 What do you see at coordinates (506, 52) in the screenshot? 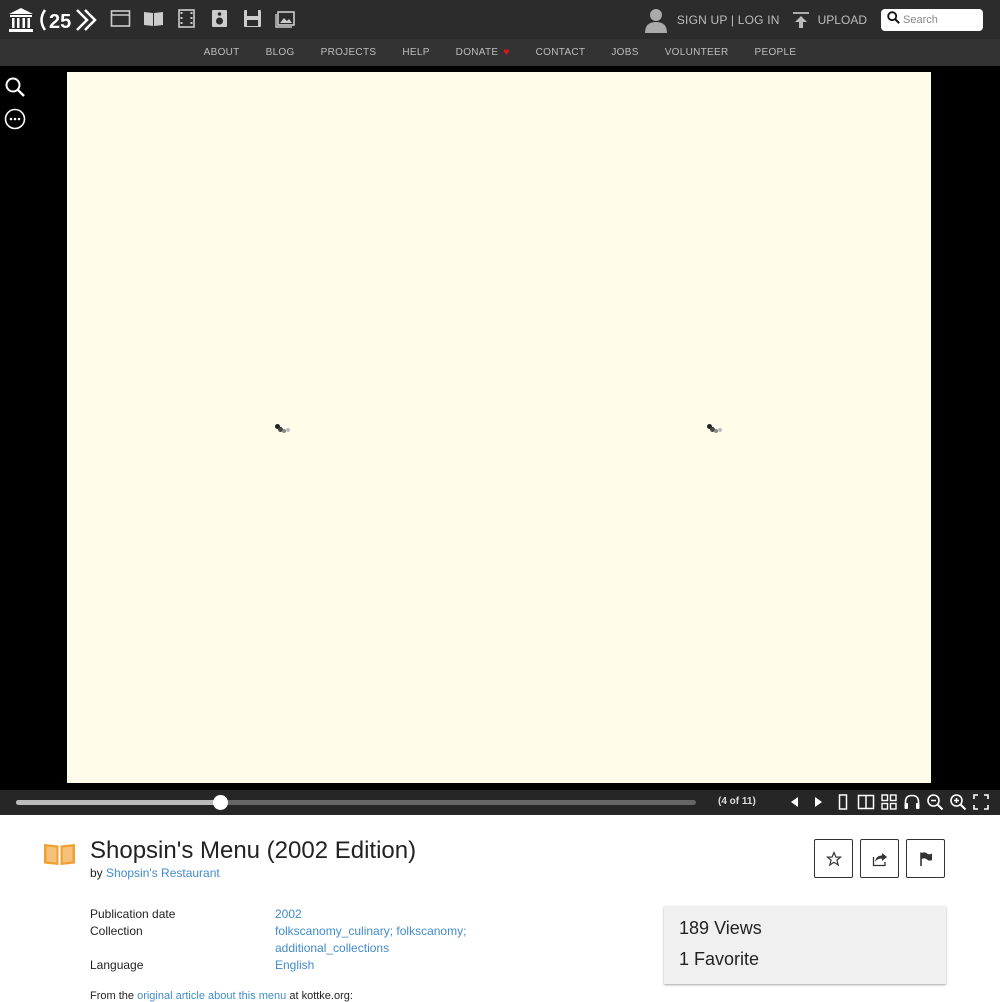
I see `heart-icon: ♥` at bounding box center [506, 52].